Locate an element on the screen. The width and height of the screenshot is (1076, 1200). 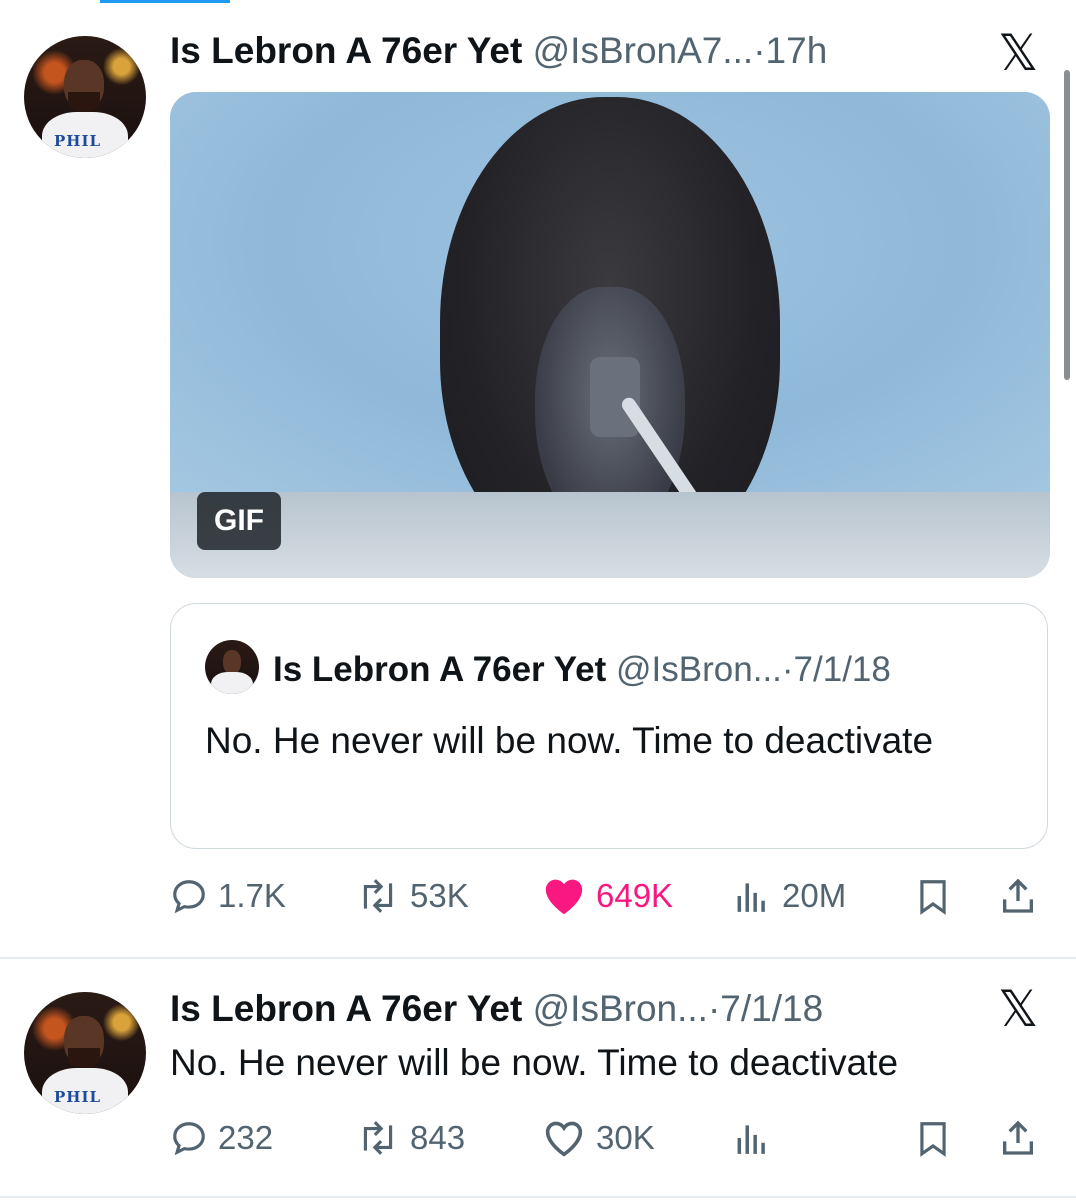
action-bar: 232 843 30K is located at coordinates (610, 1138).